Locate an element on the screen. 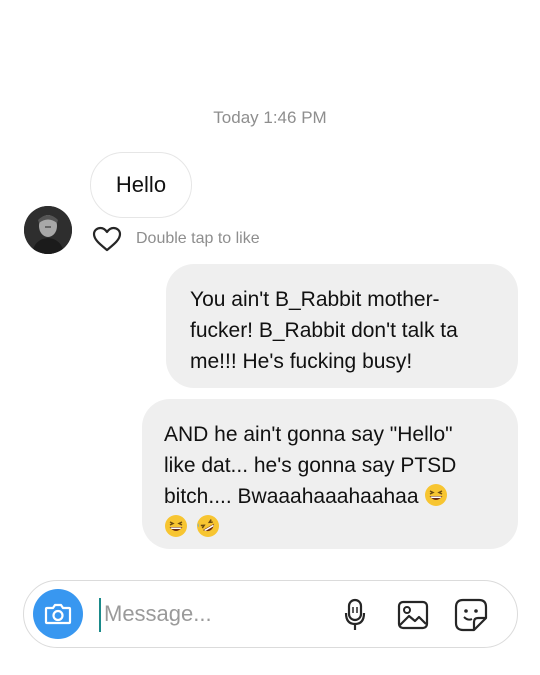  rolling-on-floor-laughing-emoji is located at coordinates (207, 526).